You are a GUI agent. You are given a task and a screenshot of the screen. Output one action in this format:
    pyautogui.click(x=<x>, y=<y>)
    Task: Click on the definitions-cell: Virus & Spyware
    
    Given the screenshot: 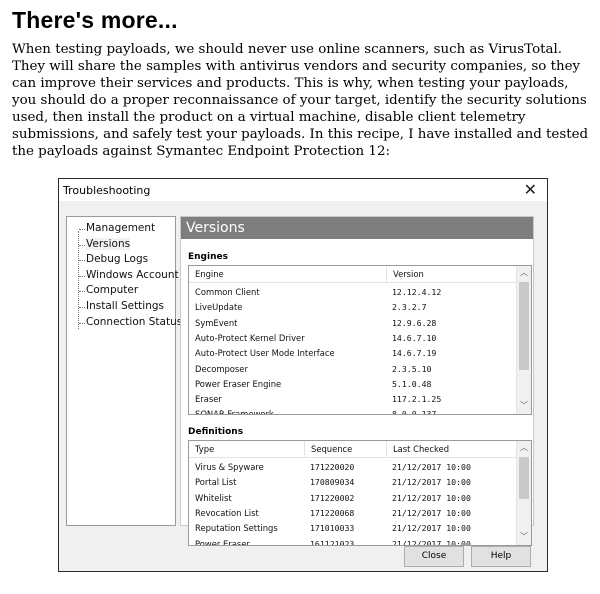 What is the action you would take?
    pyautogui.click(x=229, y=467)
    